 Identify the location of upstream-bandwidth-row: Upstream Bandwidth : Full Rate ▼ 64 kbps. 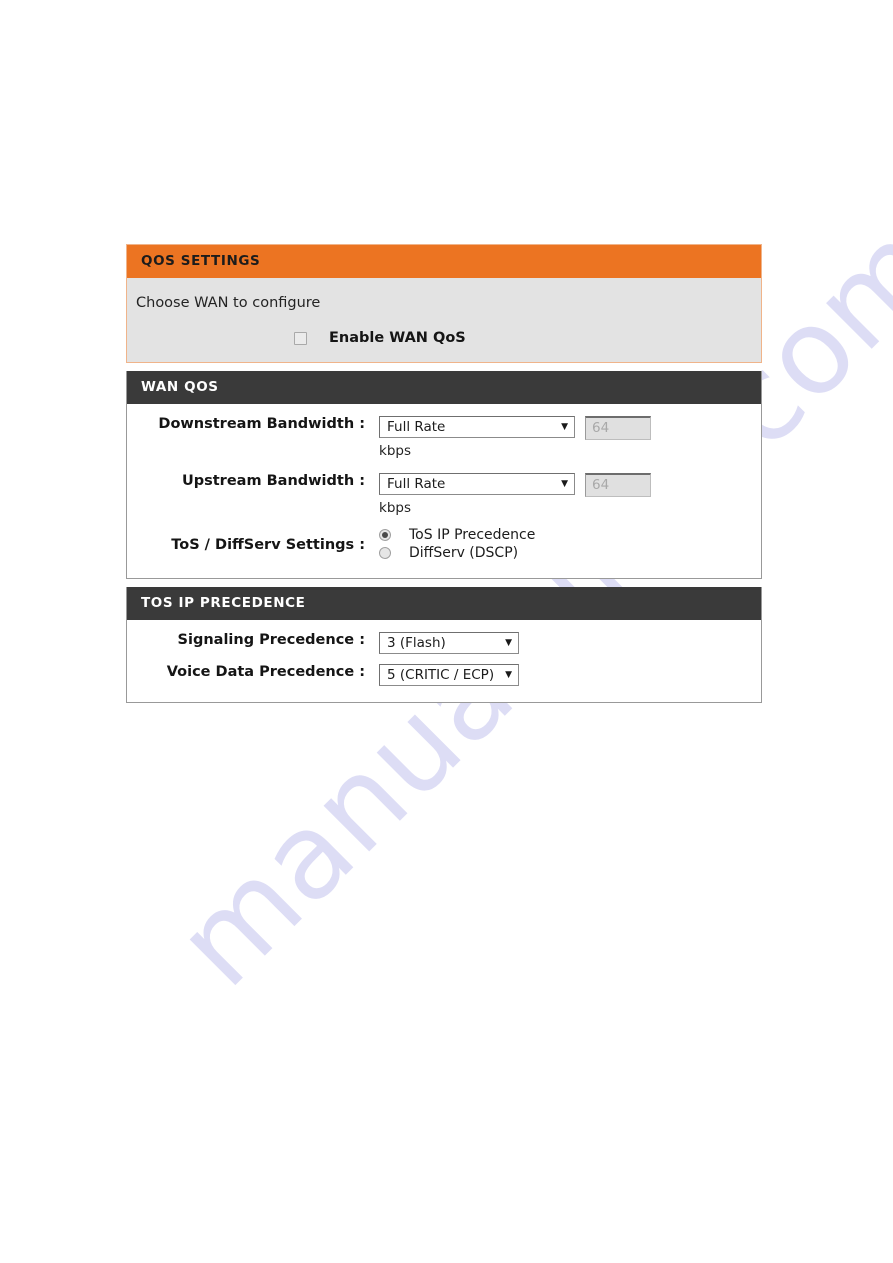
(444, 494).